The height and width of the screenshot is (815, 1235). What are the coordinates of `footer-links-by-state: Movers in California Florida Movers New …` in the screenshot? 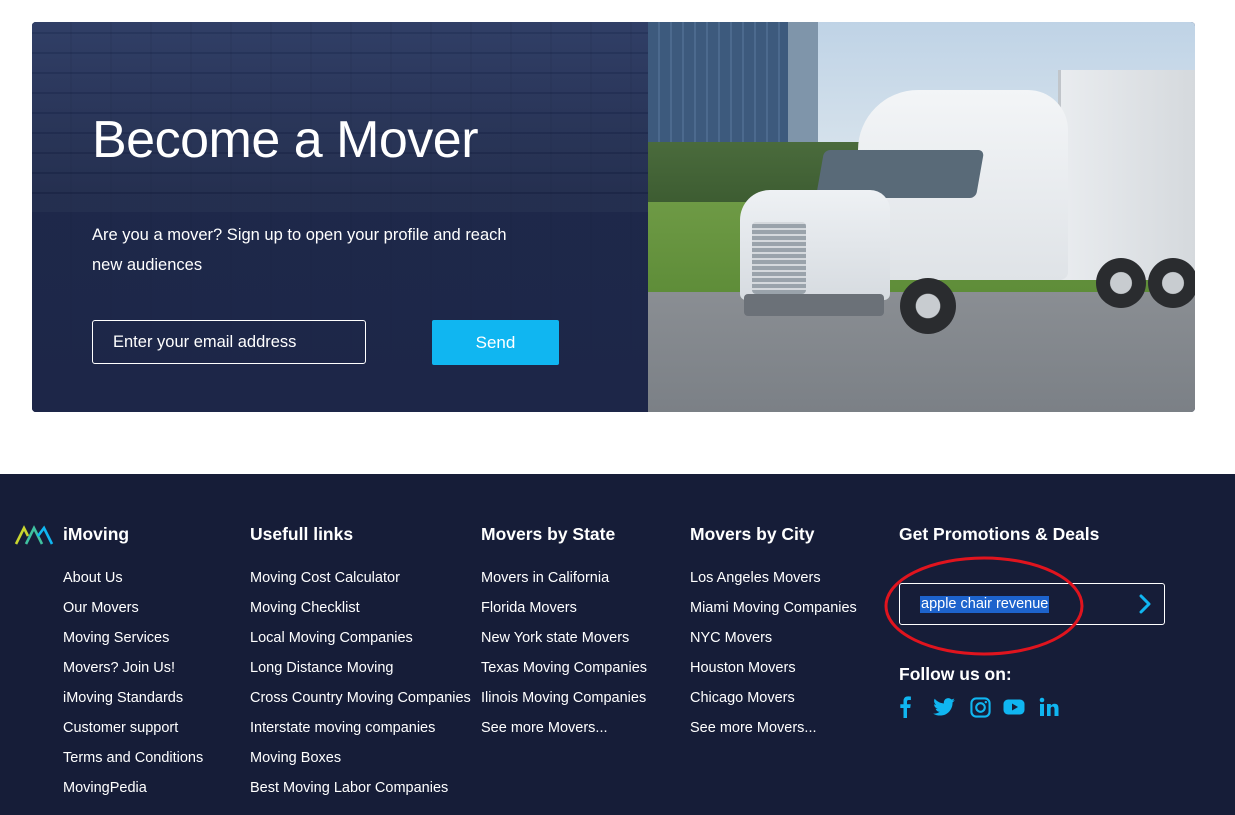 It's located at (564, 658).